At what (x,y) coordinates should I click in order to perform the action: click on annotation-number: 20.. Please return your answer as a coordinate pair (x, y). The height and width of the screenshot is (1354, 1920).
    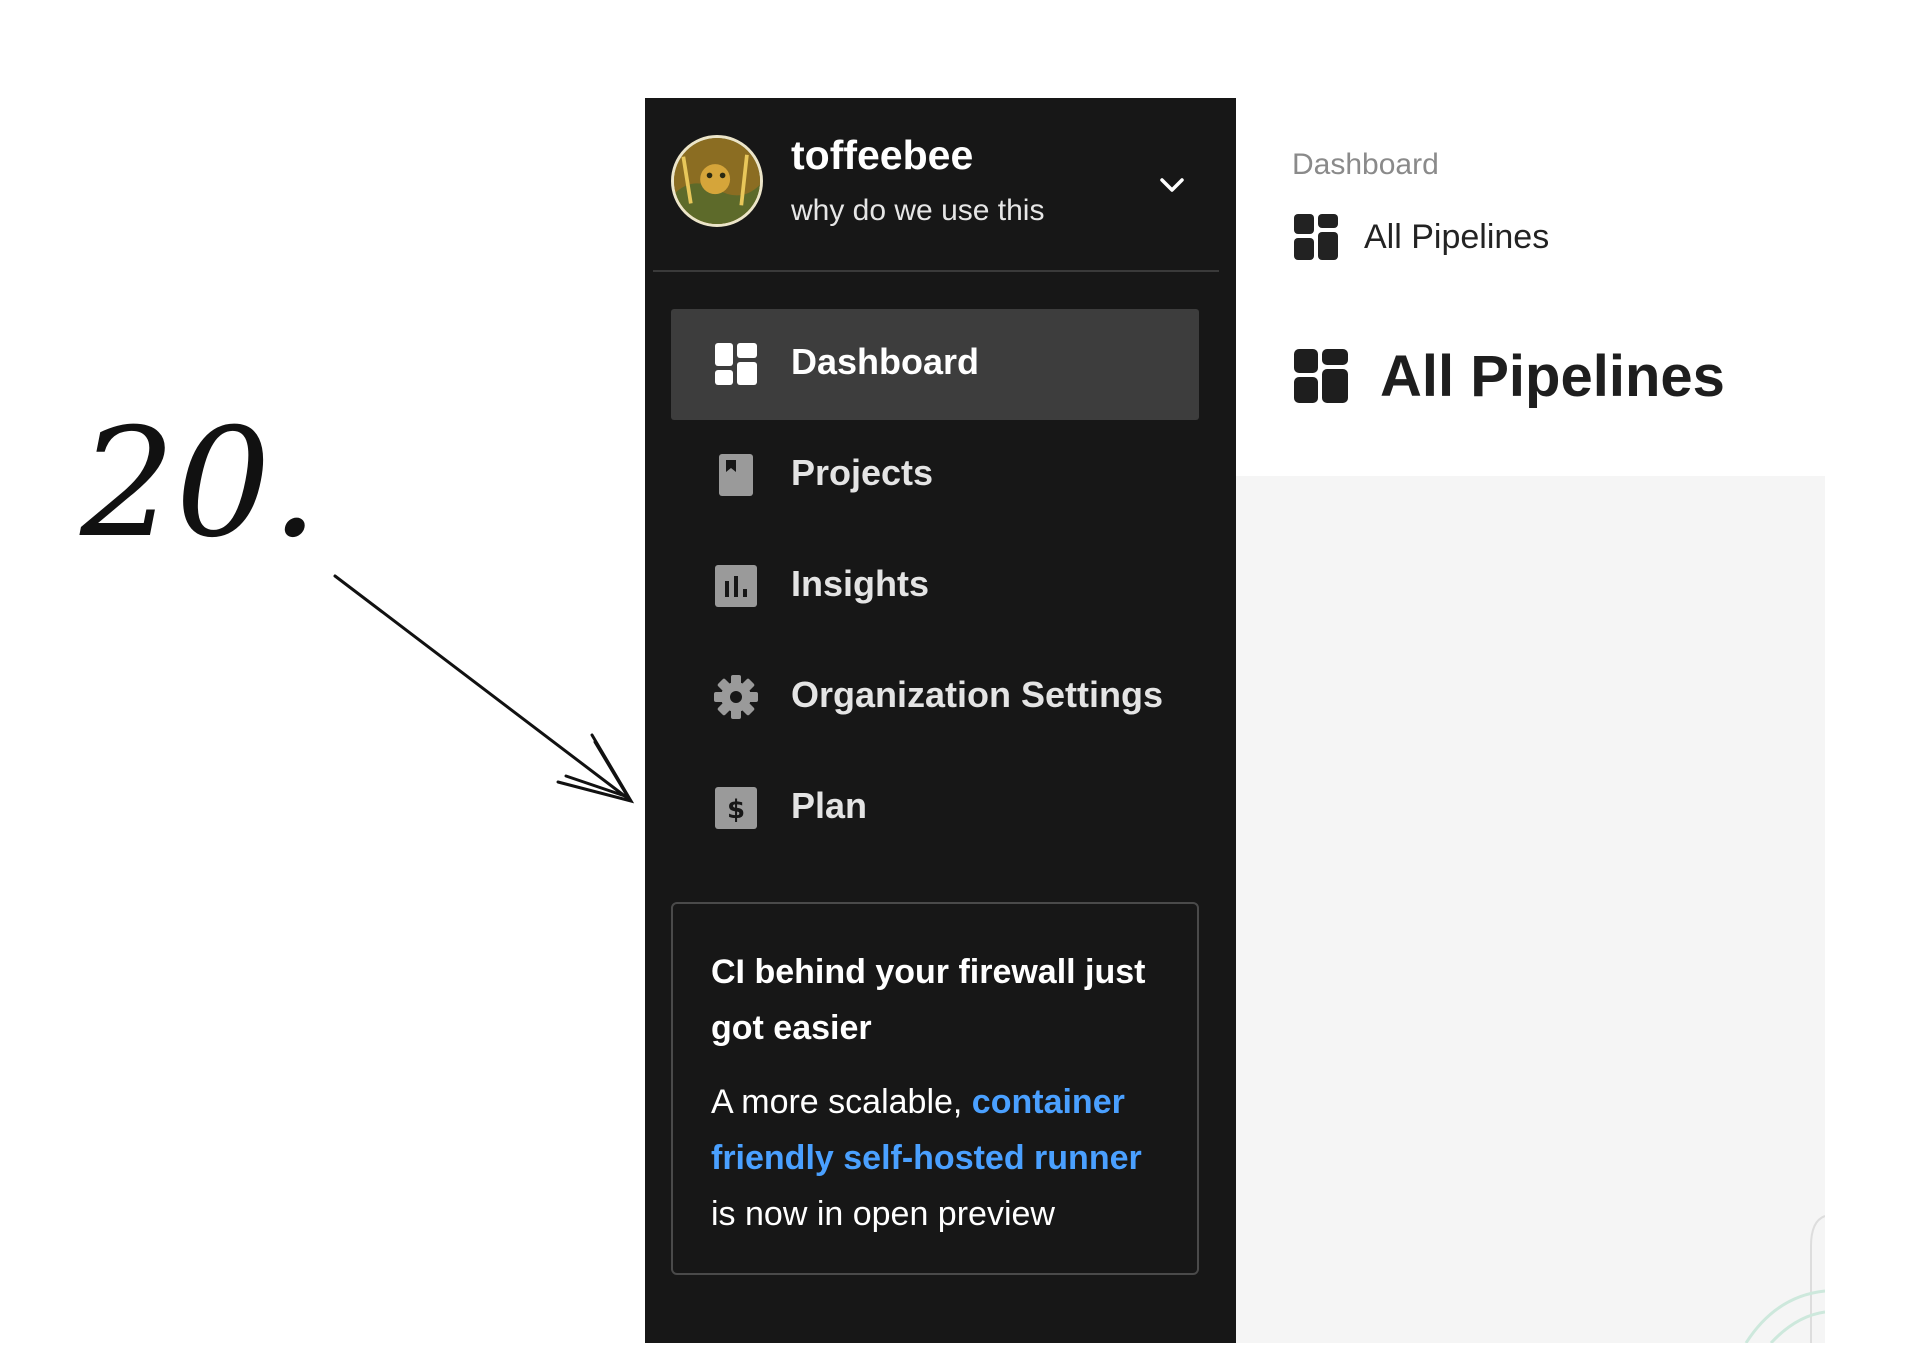
    Looking at the image, I should click on (199, 484).